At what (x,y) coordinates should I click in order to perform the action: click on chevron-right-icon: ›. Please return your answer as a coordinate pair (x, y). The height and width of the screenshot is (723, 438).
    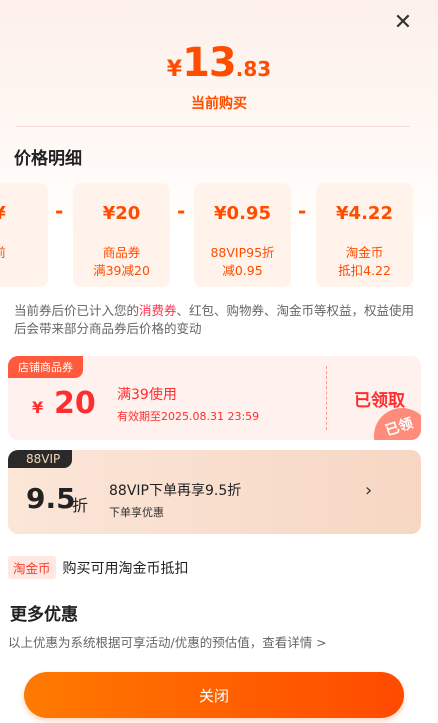
    Looking at the image, I should click on (368, 490).